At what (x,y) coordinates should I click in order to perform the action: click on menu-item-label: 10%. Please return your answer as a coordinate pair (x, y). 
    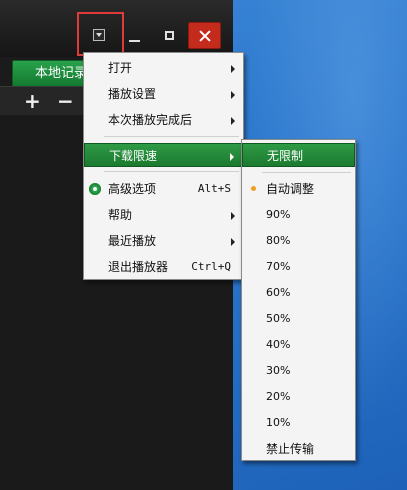
    Looking at the image, I should click on (278, 422).